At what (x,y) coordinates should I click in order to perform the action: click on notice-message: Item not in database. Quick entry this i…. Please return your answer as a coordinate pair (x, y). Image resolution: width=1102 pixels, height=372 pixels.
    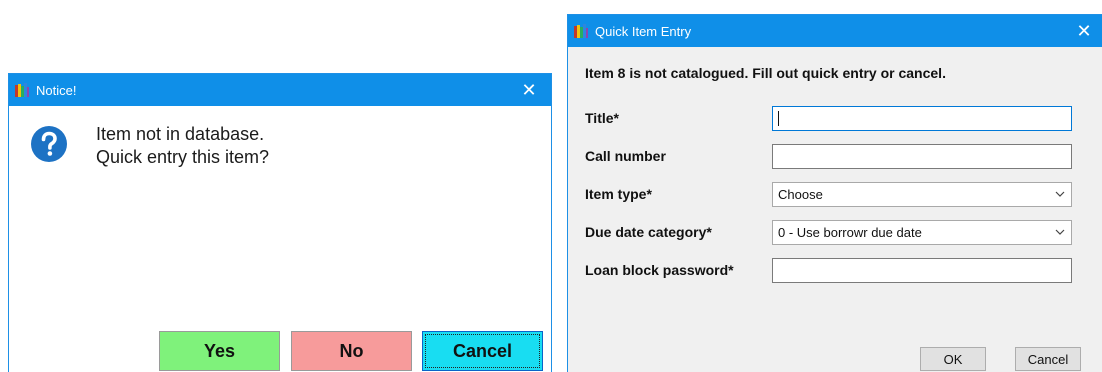
    Looking at the image, I should click on (182, 146).